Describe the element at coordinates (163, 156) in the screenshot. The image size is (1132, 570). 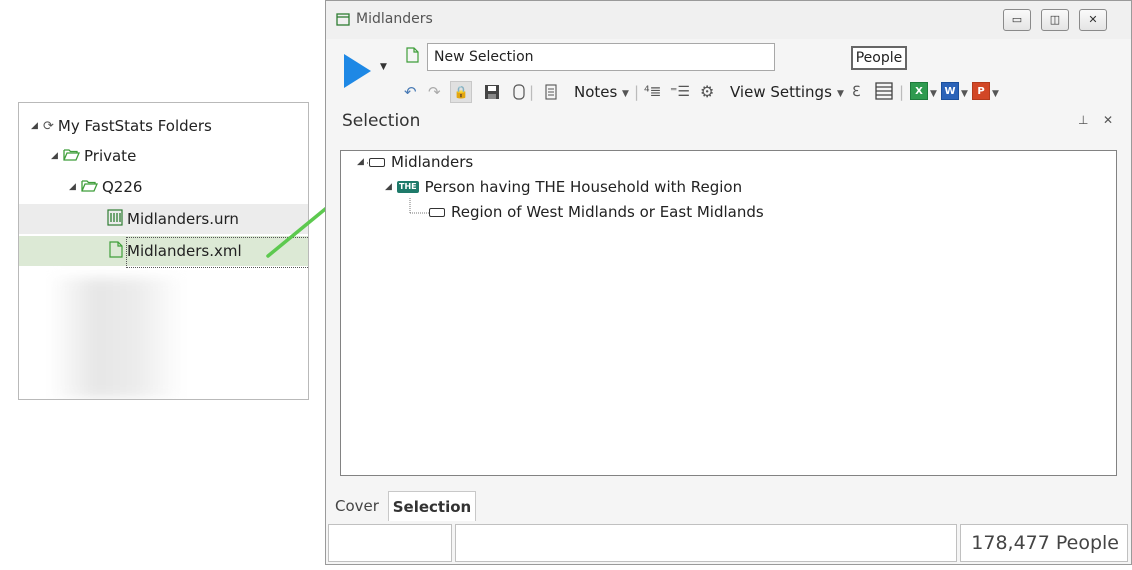
I see `tree-item-private: ◢ Private` at that location.